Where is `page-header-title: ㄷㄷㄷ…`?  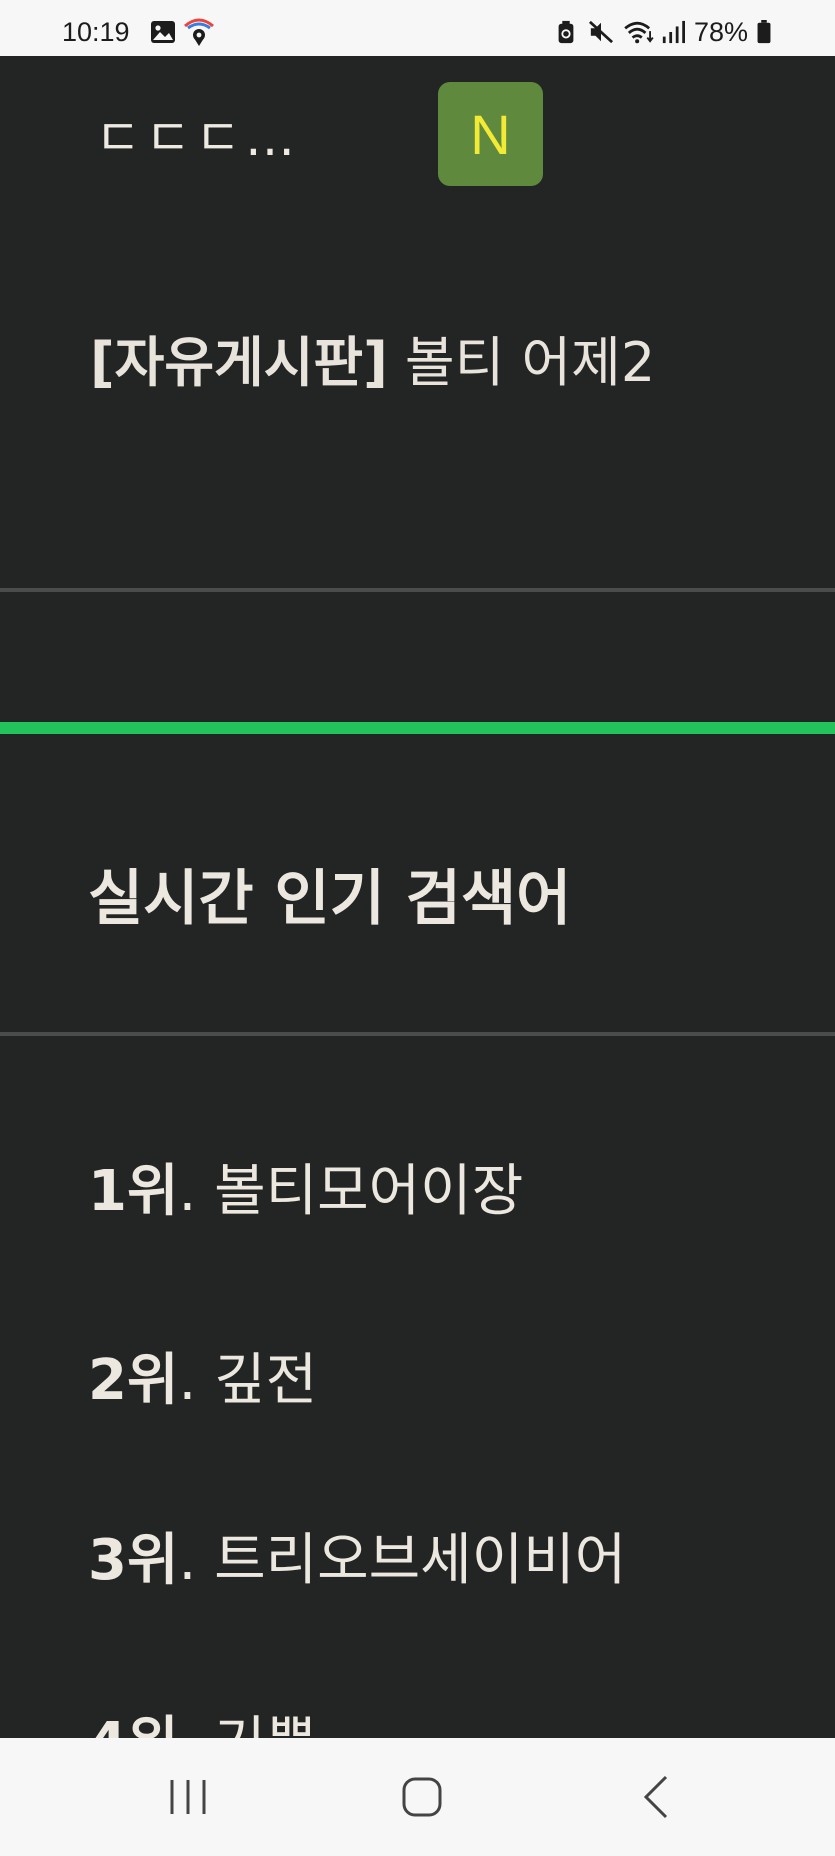 page-header-title: ㄷㄷㄷ… is located at coordinates (197, 138).